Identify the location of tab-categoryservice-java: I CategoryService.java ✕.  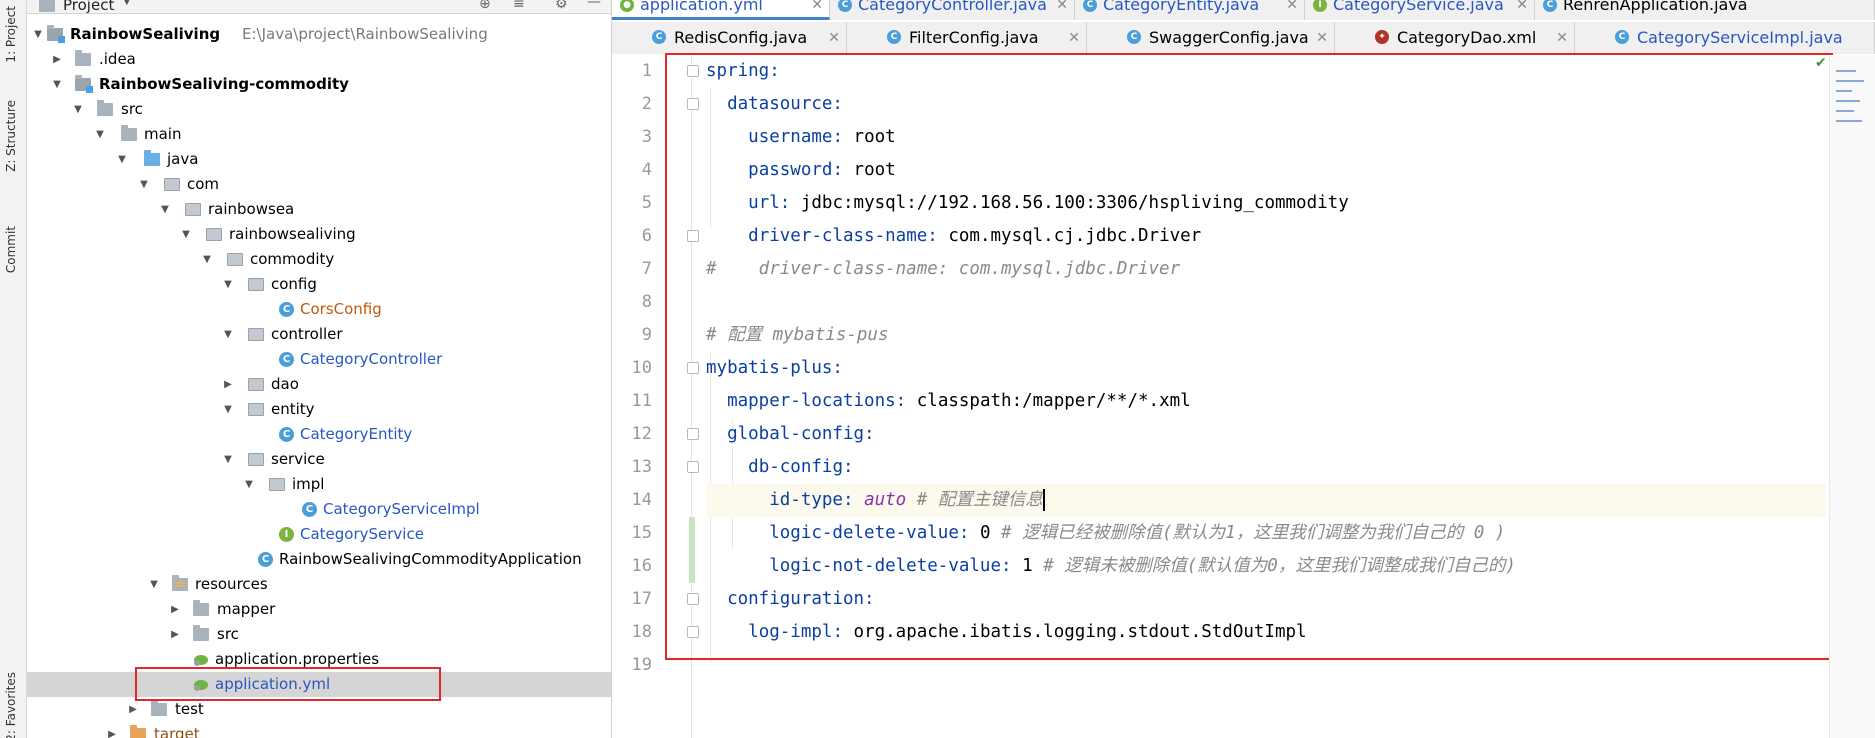
(1420, 10).